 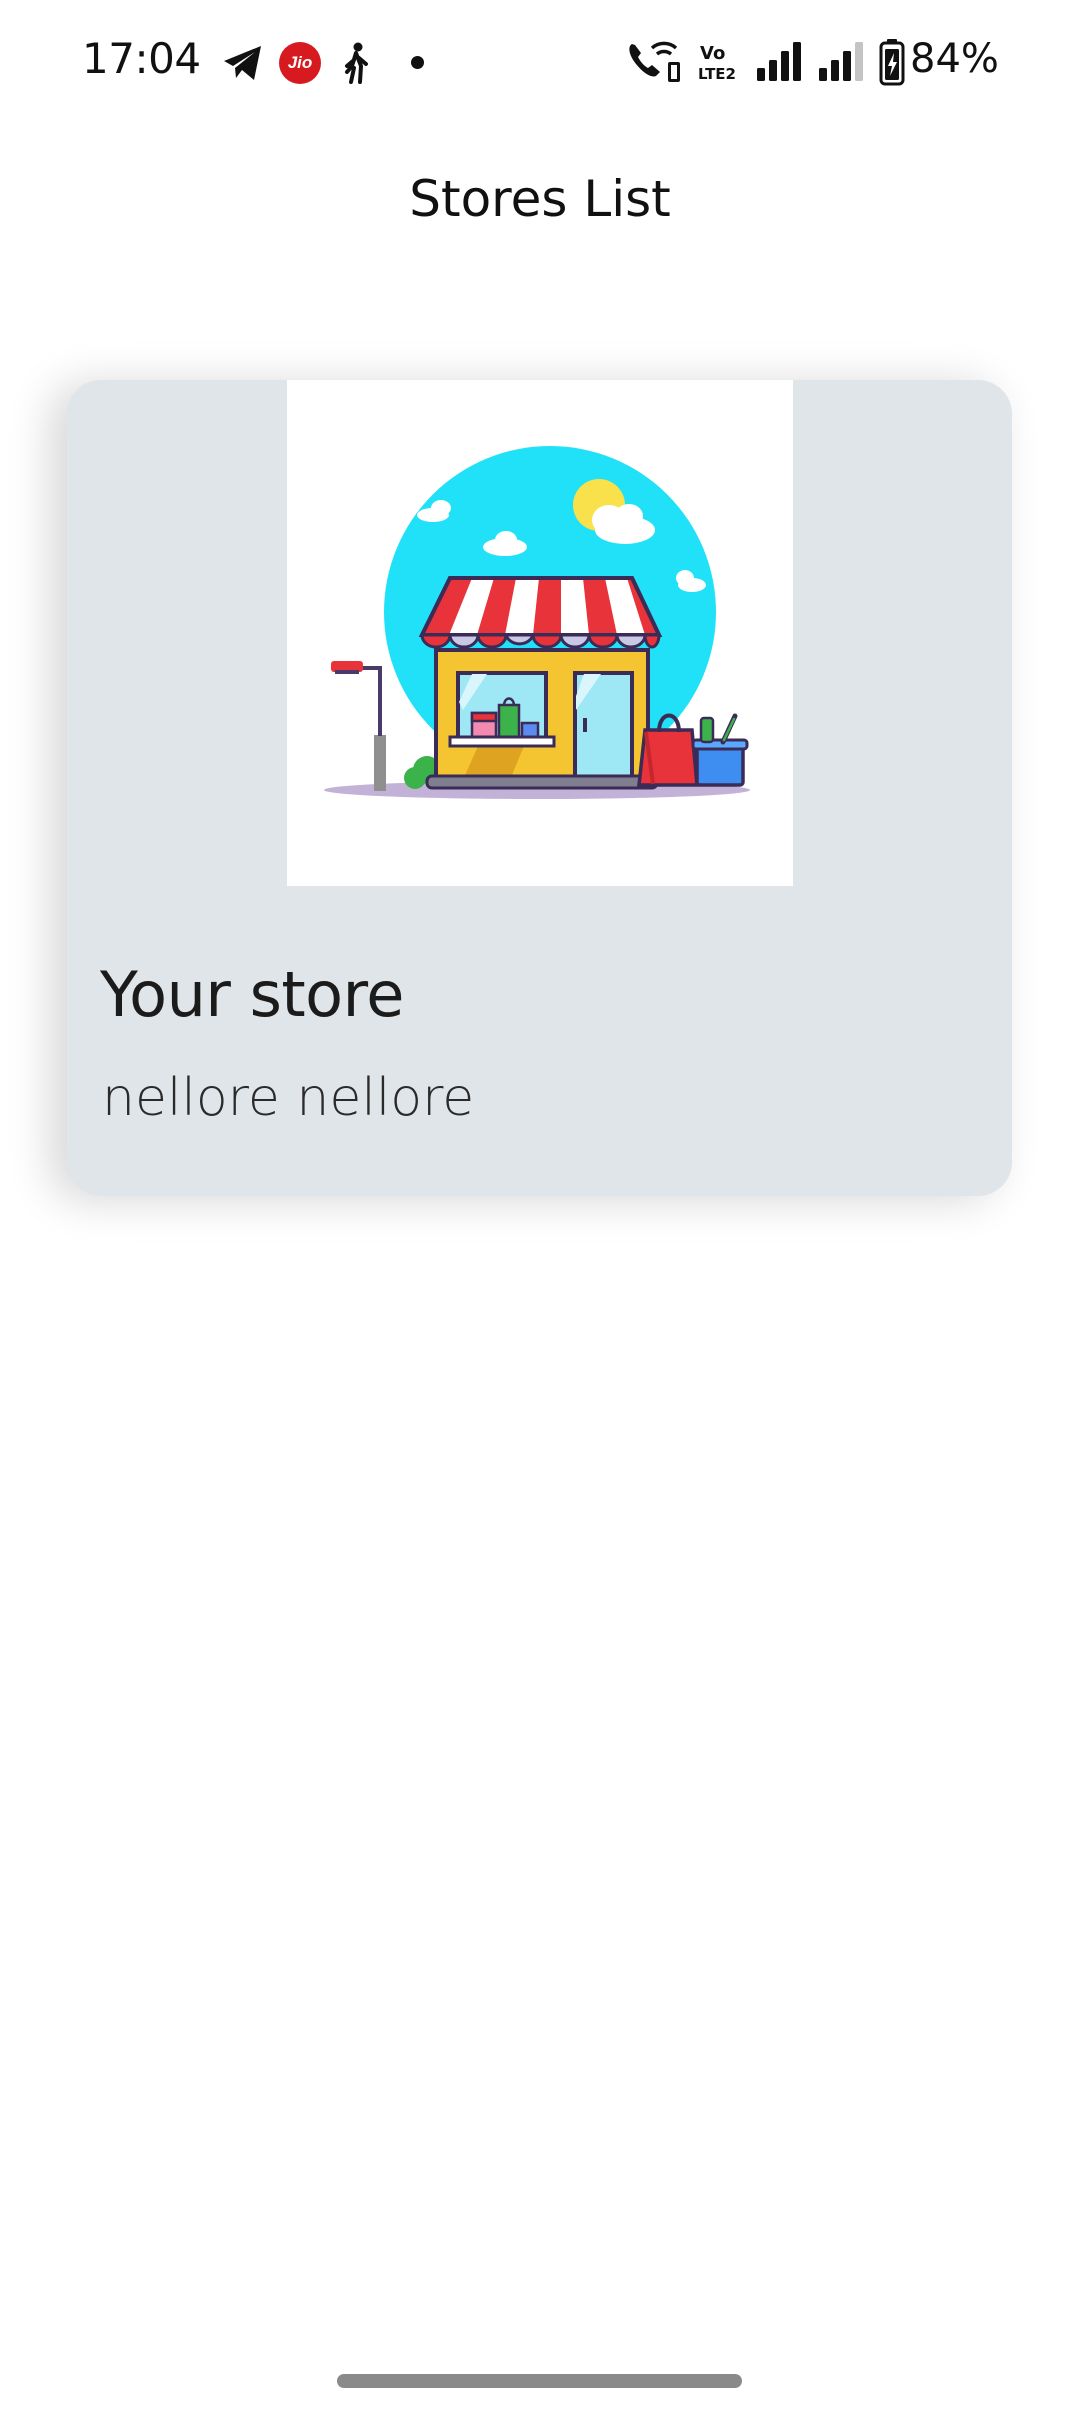 I want to click on battery-charging-icon, so click(x=892, y=62).